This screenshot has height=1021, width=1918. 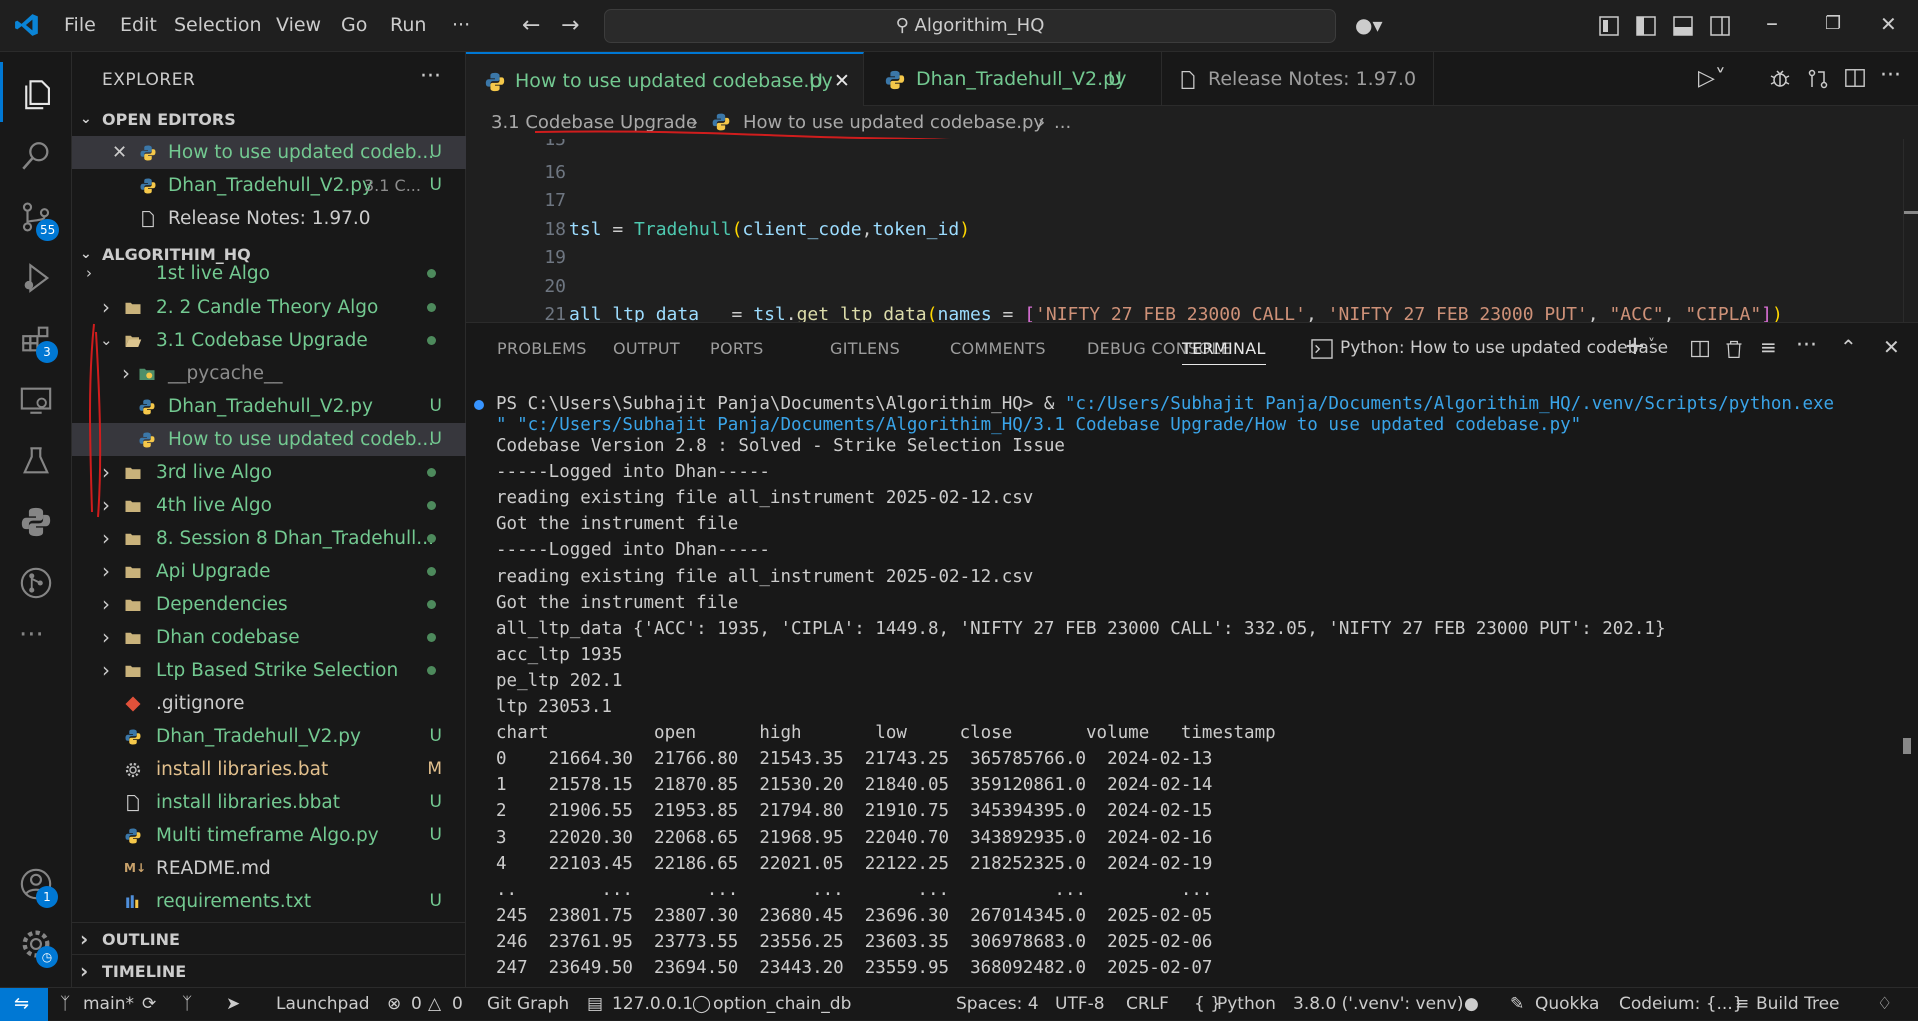 I want to click on editor-scrollbar, so click(x=1910, y=230).